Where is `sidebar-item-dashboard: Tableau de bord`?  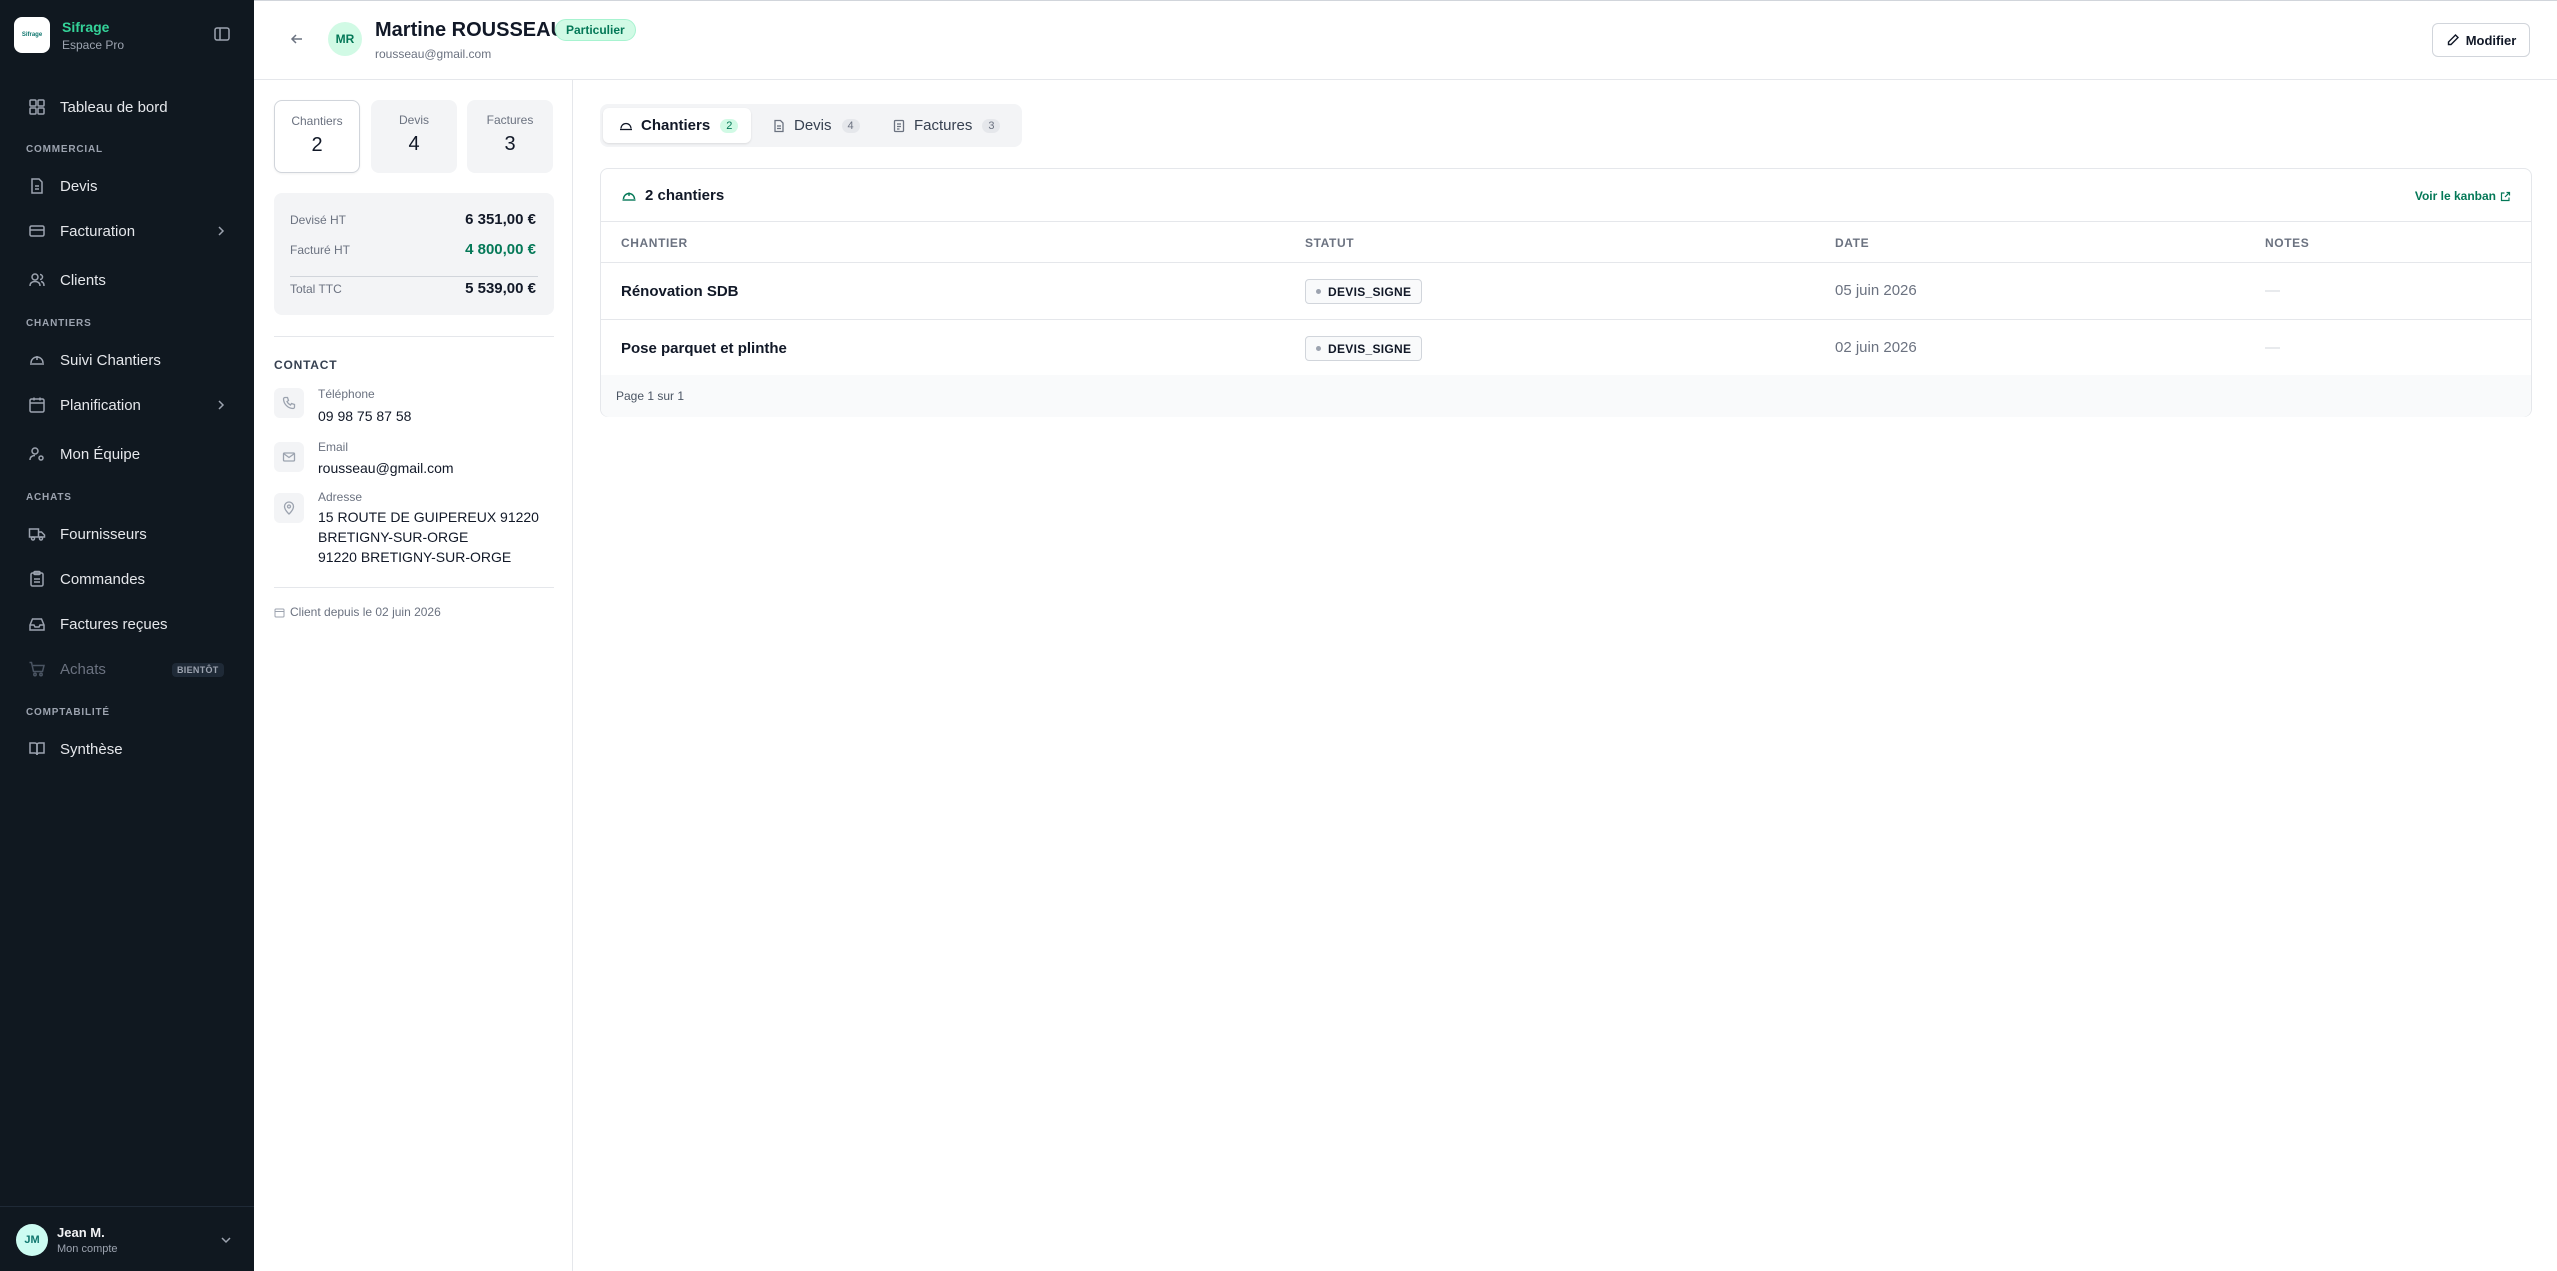
sidebar-item-dashboard: Tableau de bord is located at coordinates (127, 107).